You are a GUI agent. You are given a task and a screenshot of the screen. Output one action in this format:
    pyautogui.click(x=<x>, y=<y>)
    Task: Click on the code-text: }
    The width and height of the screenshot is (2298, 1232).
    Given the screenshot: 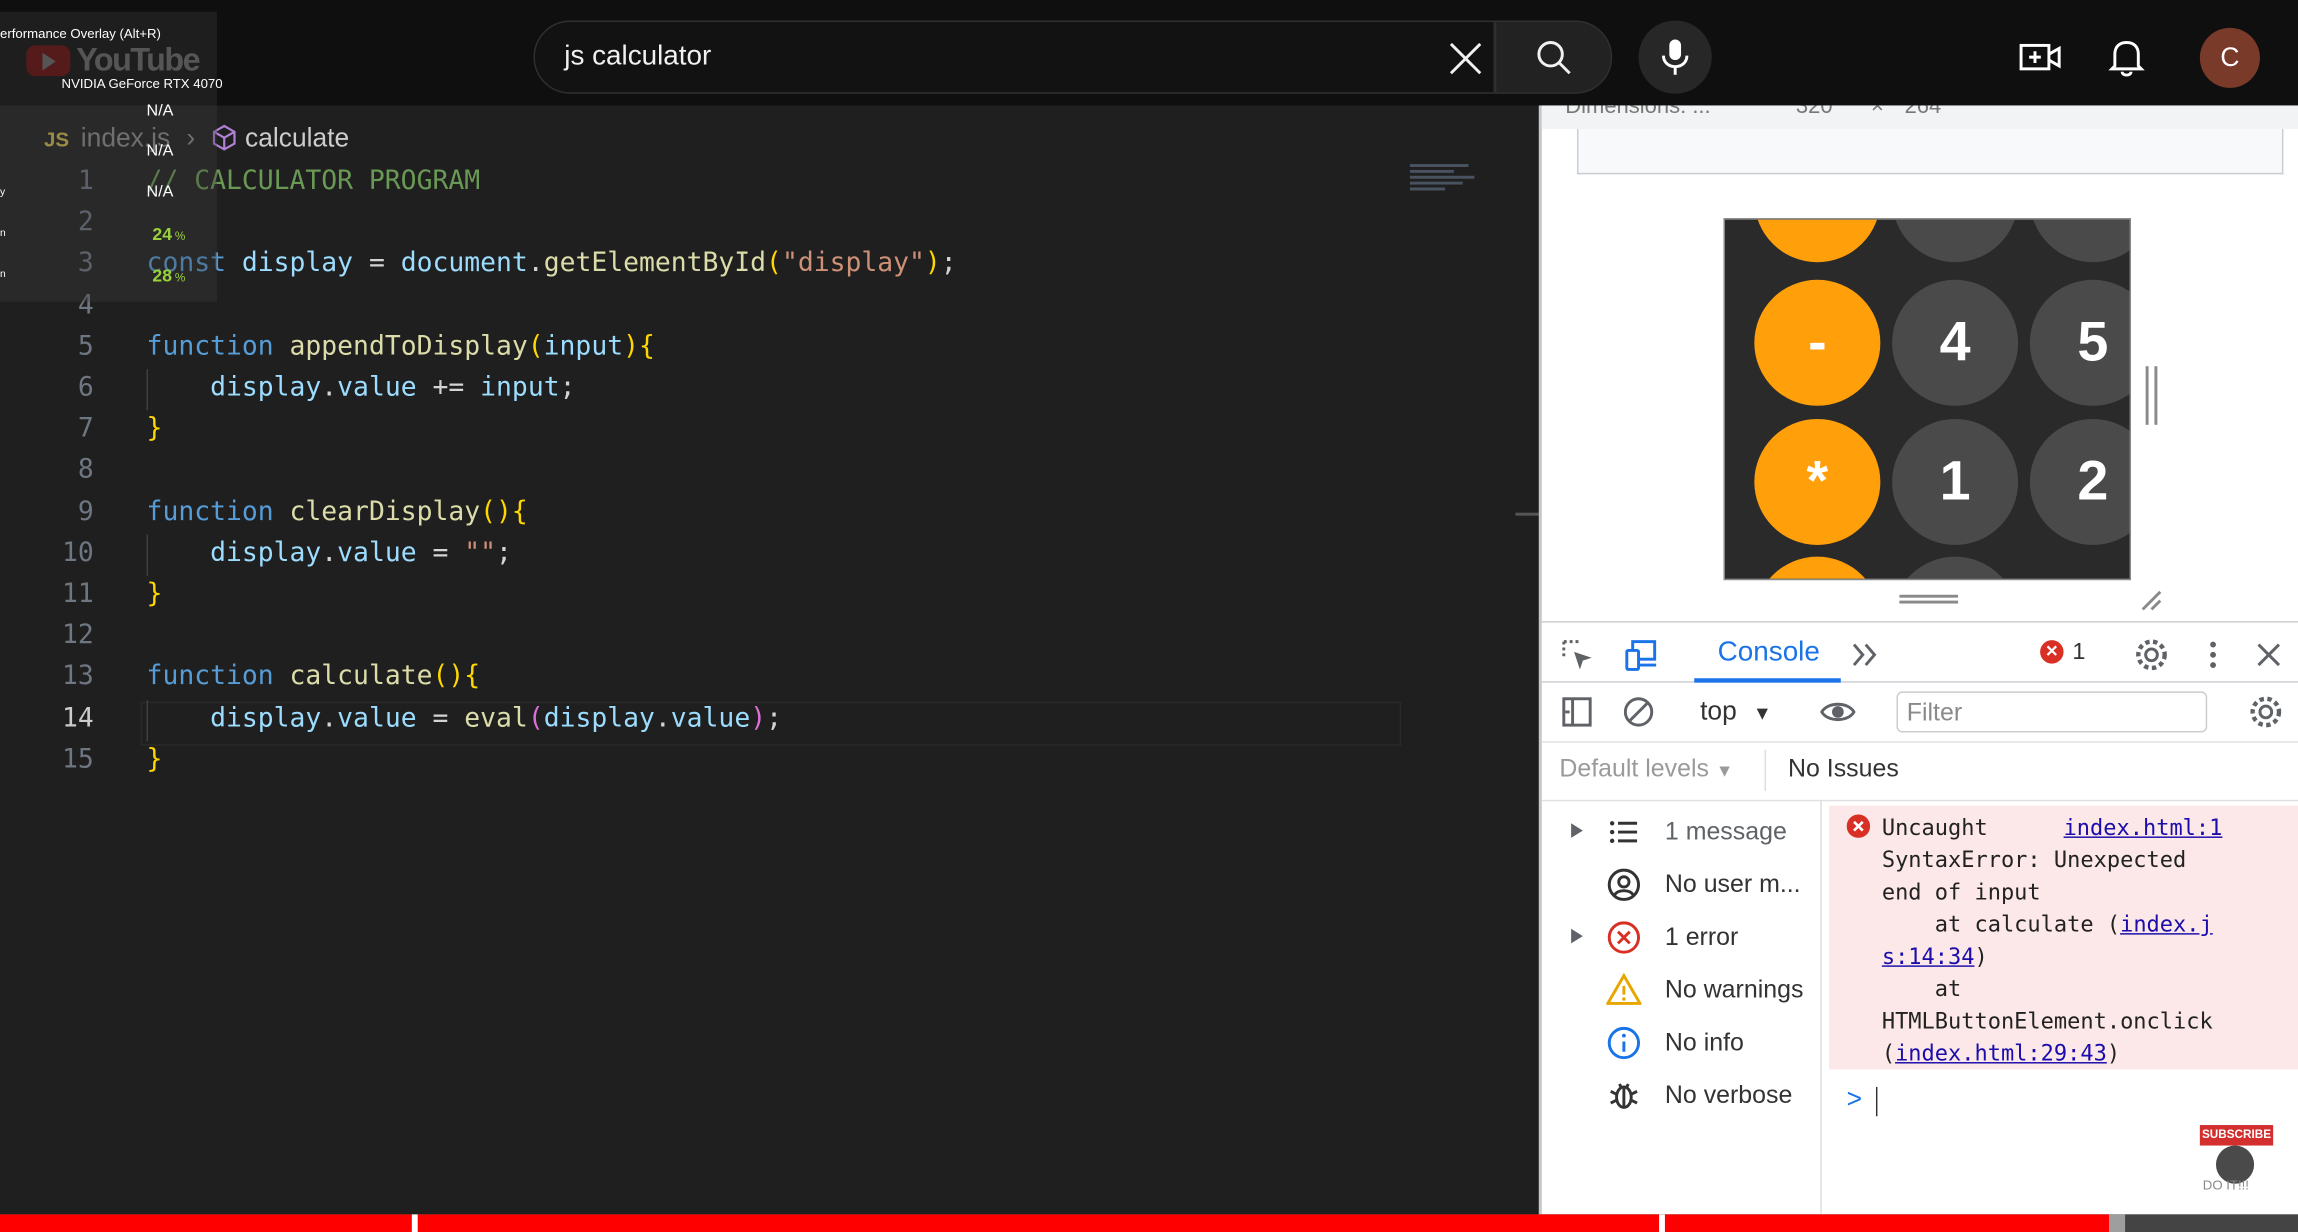 What is the action you would take?
    pyautogui.click(x=154, y=759)
    